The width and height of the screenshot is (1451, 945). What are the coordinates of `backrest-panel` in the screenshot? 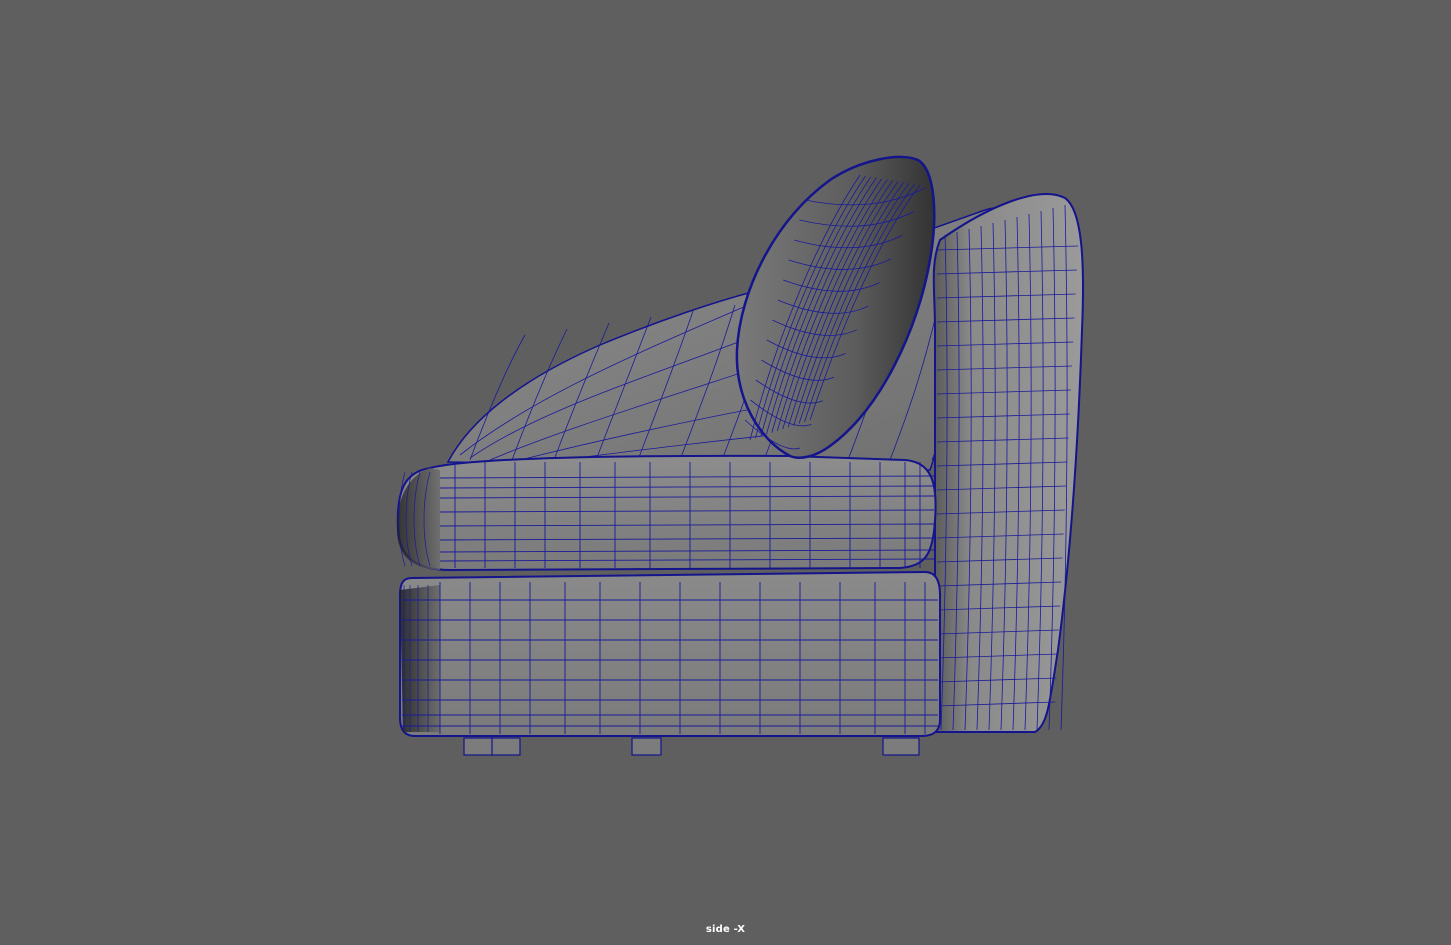 It's located at (1008, 463).